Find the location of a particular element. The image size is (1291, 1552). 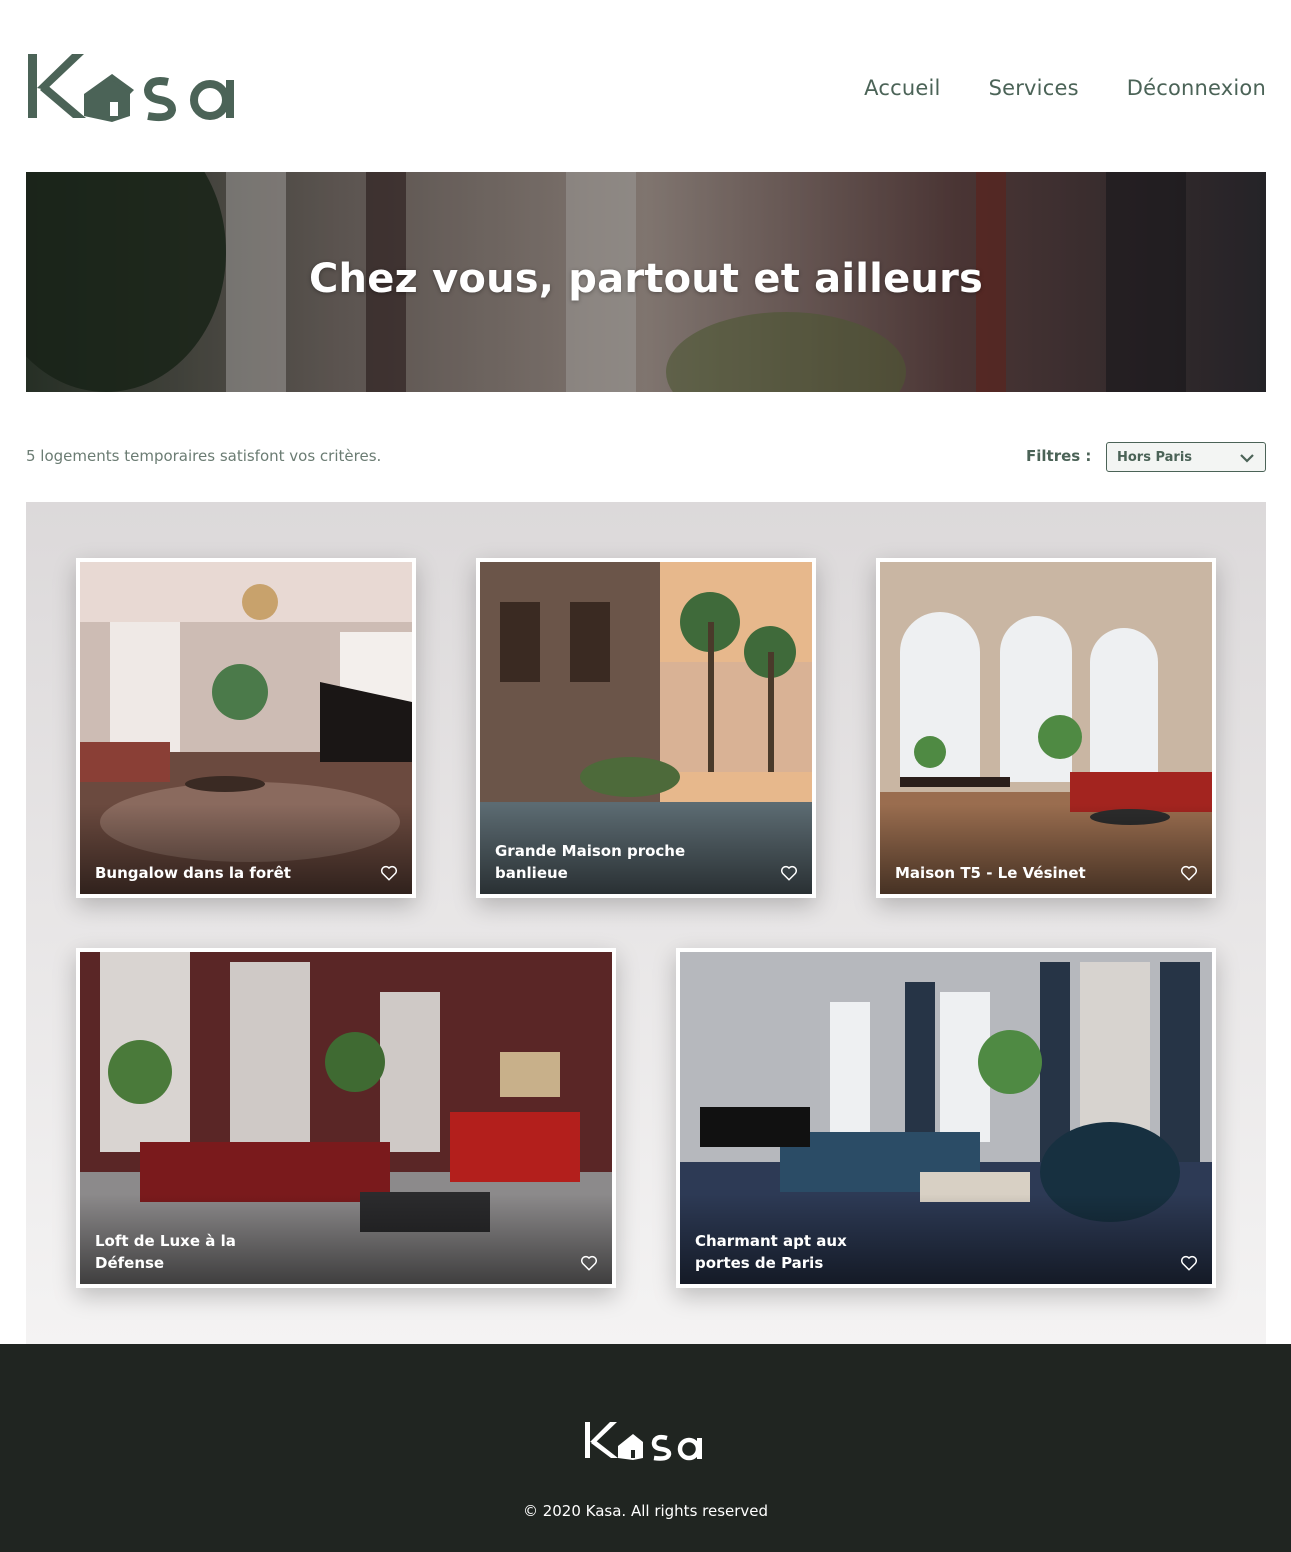

nav-accueil: Accueil is located at coordinates (902, 88).